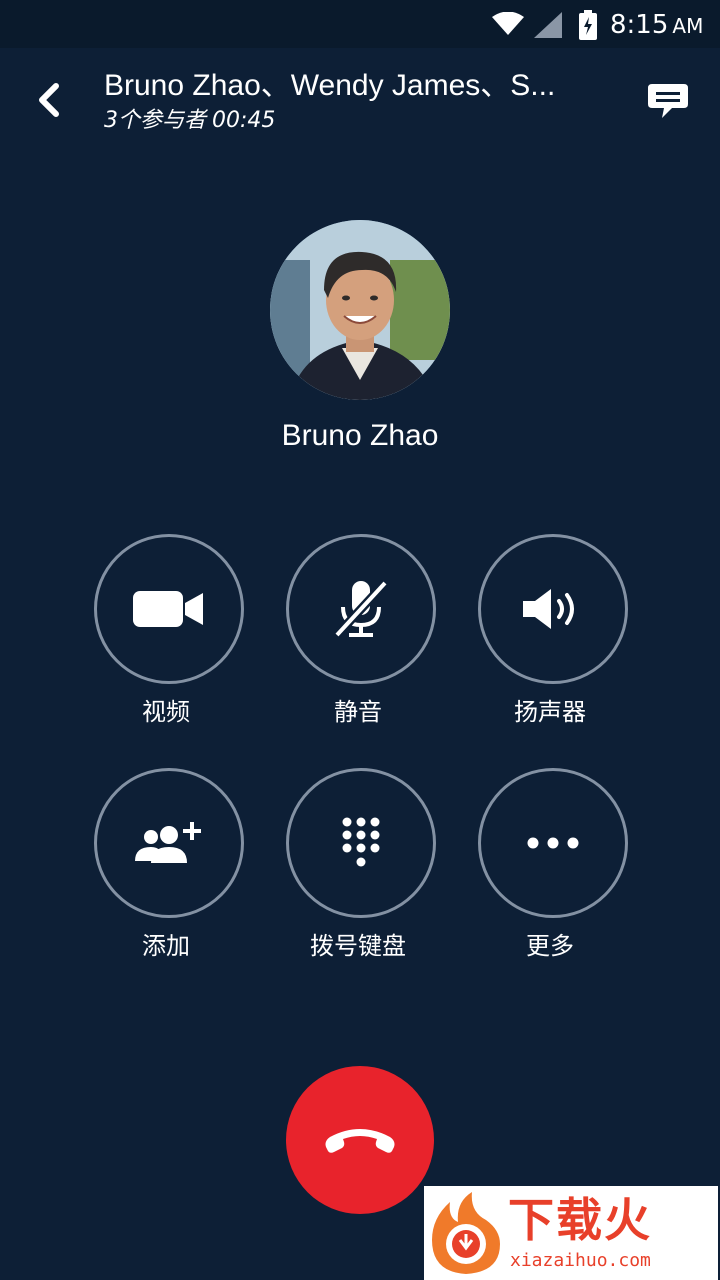 The height and width of the screenshot is (1280, 720). I want to click on add-people-icon, so click(168, 842).